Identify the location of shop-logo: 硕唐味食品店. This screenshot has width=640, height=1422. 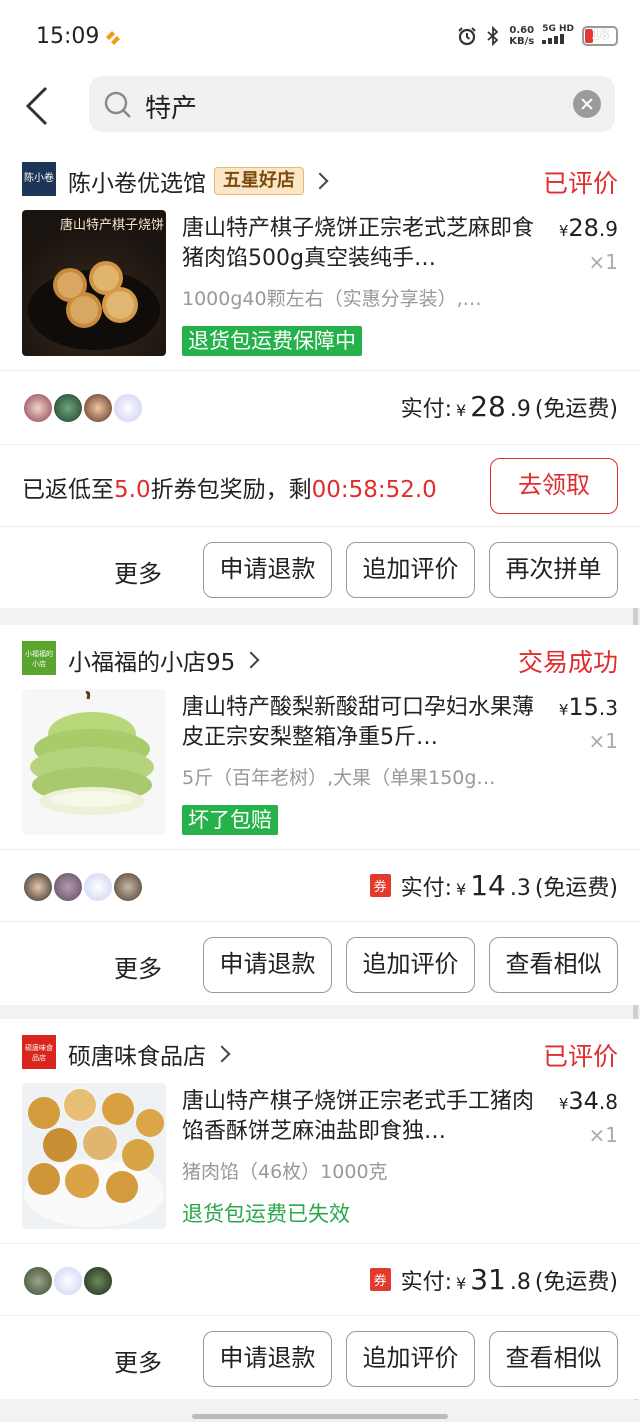
(39, 1052).